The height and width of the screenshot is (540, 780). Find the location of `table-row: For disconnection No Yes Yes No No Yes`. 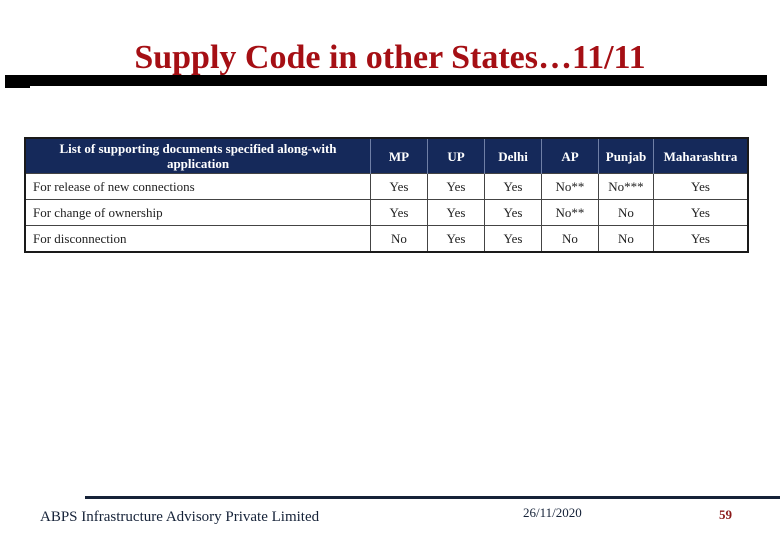

table-row: For disconnection No Yes Yes No No Yes is located at coordinates (386, 238).